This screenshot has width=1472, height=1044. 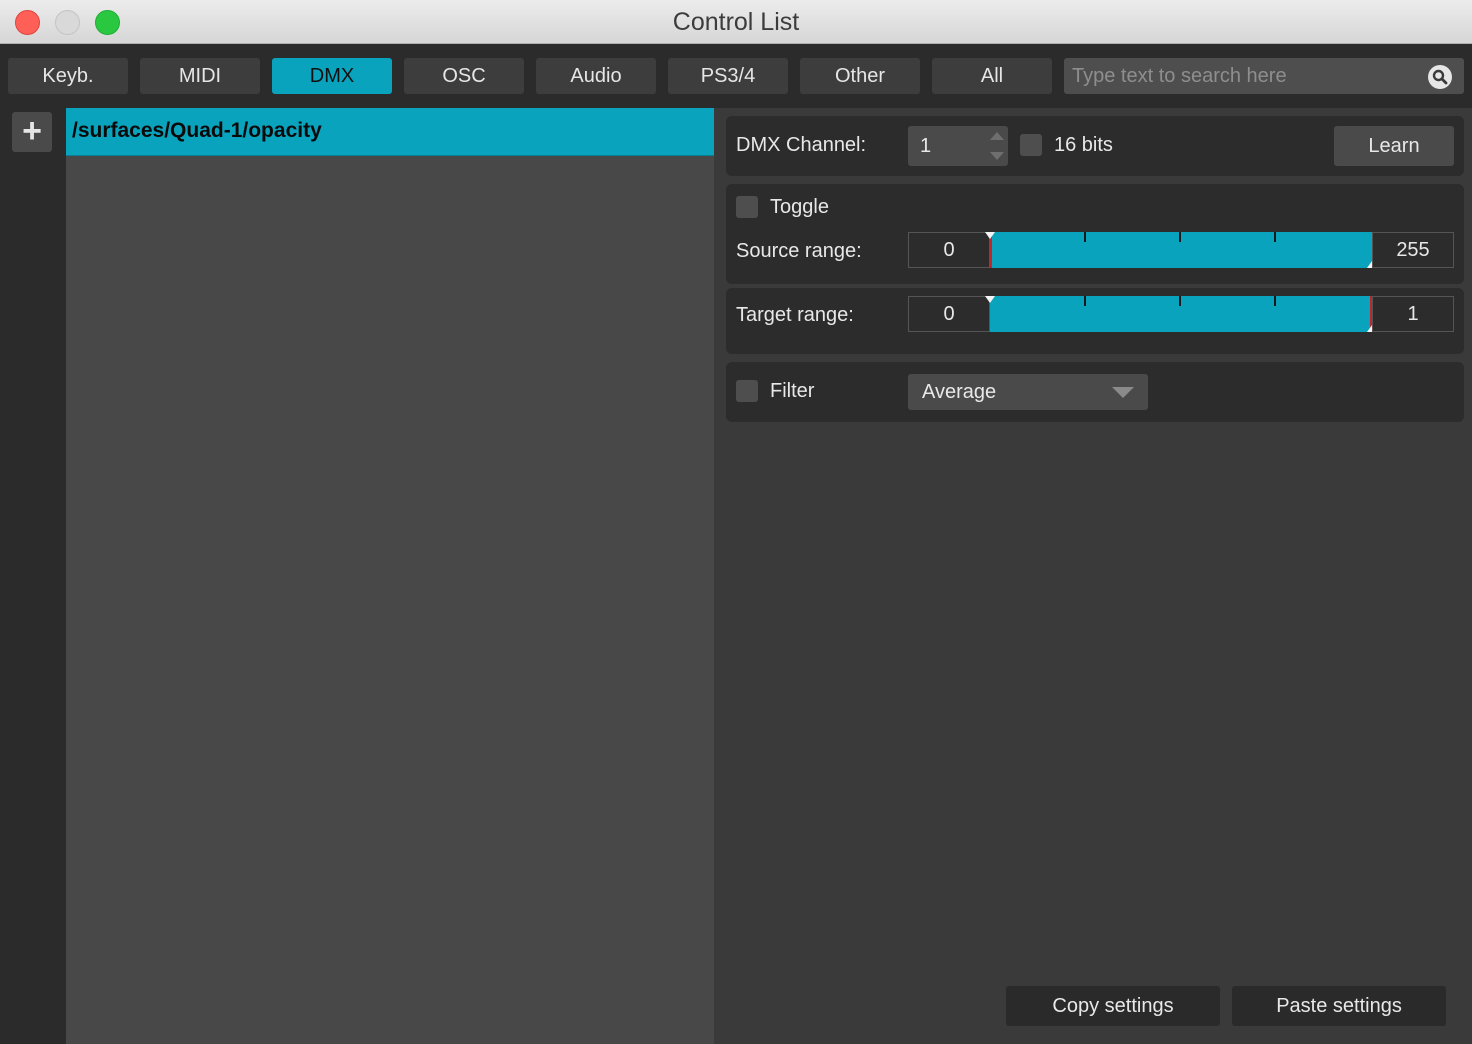 I want to click on chevron-up-icon, so click(x=997, y=136).